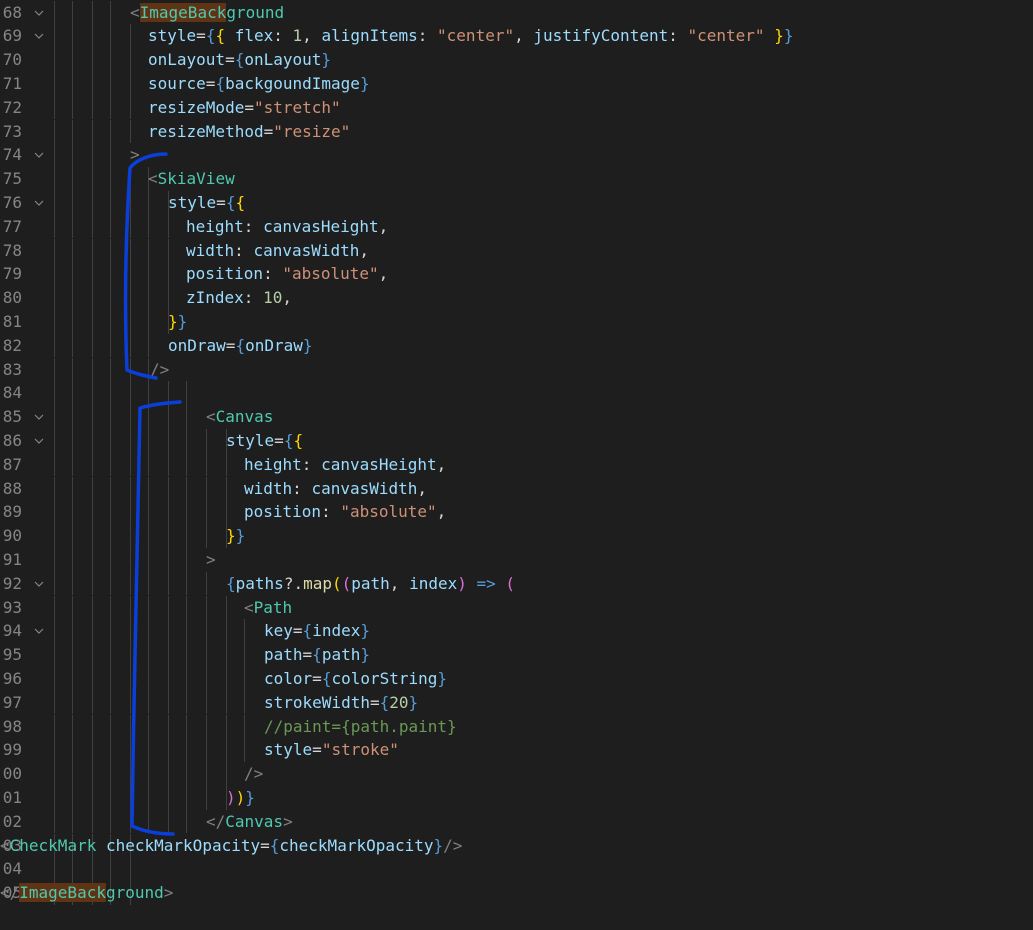 The image size is (1033, 930). What do you see at coordinates (516, 369) in the screenshot?
I see `code-line: 83 />` at bounding box center [516, 369].